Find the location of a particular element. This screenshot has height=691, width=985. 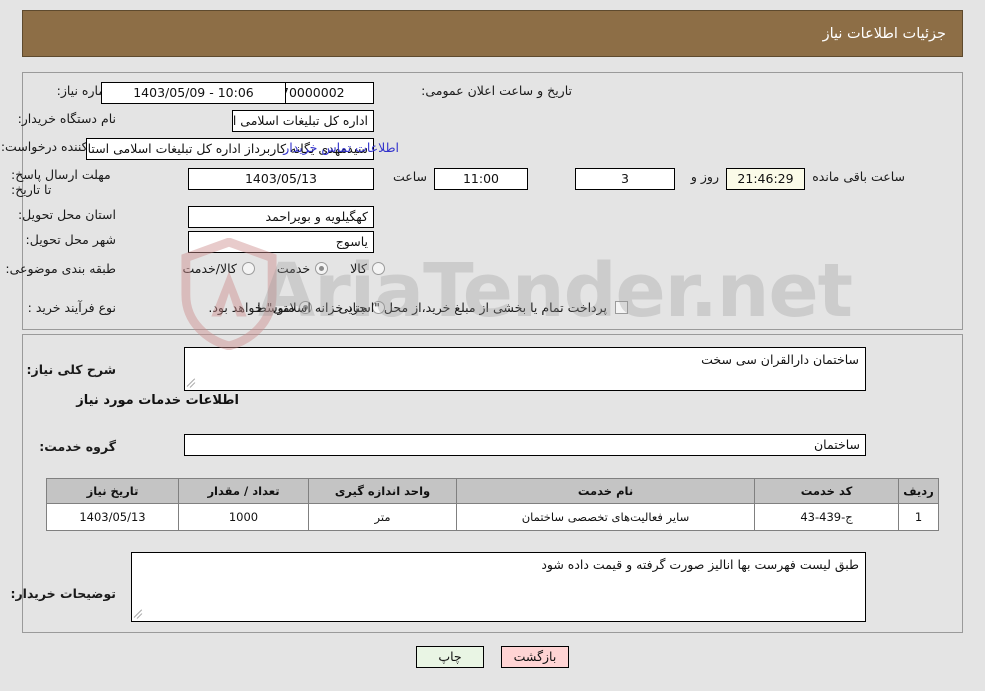

service-group-label-row: گروه خدمت: is located at coordinates (77, 446).